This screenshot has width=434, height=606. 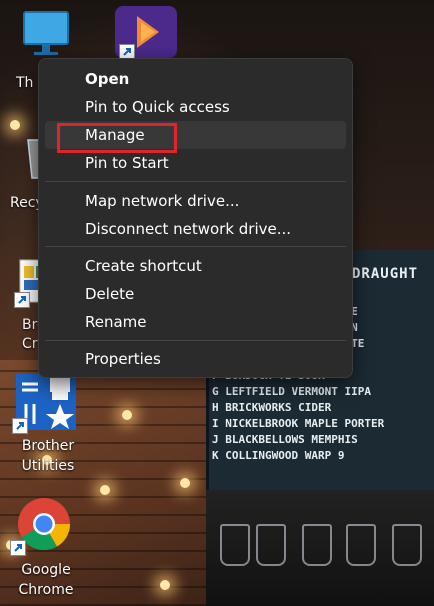 I want to click on icon-label: Google Chrome, so click(x=46, y=580).